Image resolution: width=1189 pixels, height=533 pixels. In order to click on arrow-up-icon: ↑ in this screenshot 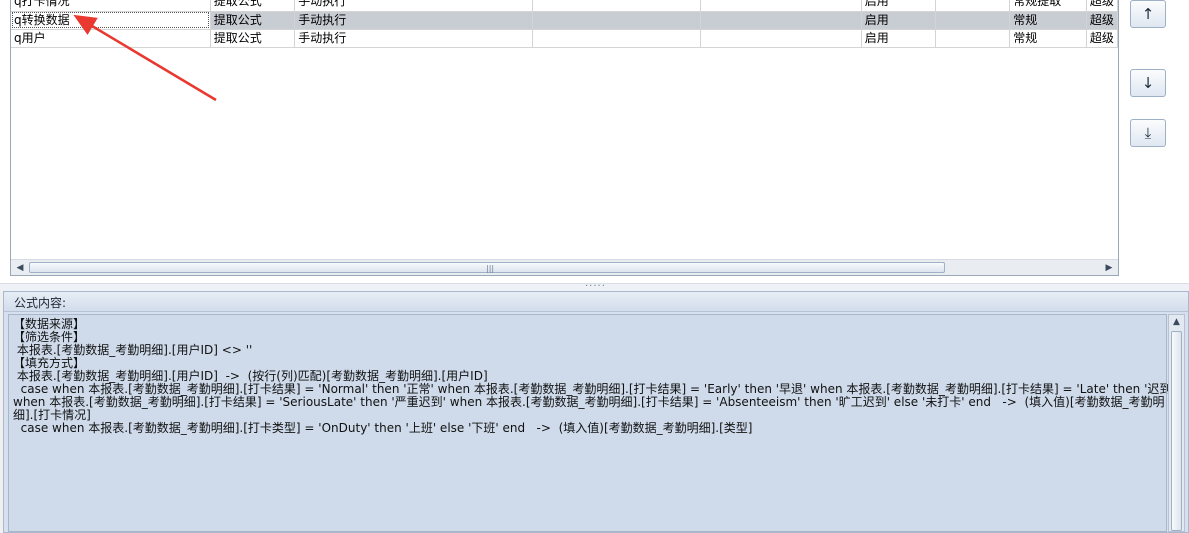, I will do `click(1148, 14)`.